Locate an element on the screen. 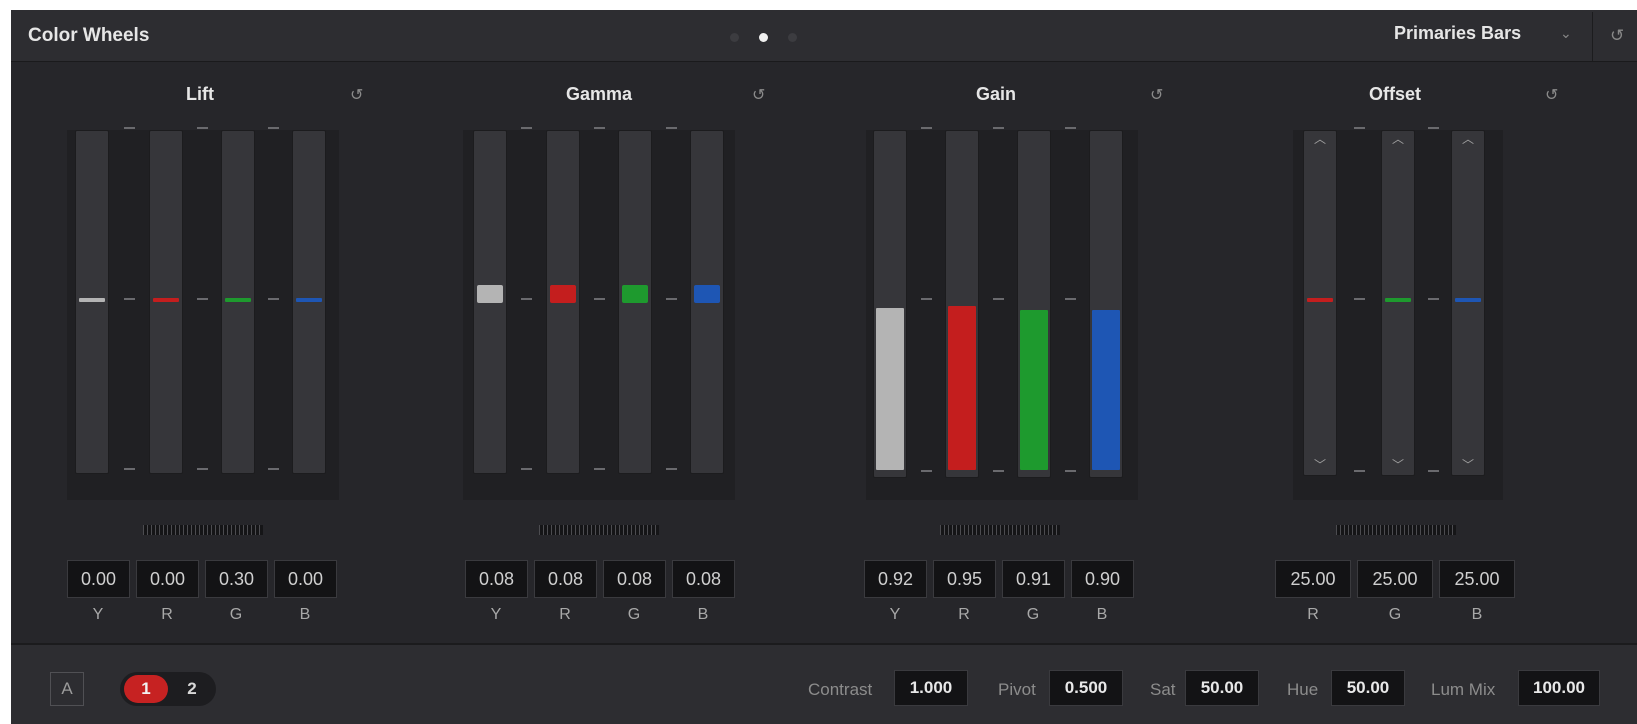 This screenshot has height=724, width=1637. hue-field: 50.00 is located at coordinates (1368, 688).